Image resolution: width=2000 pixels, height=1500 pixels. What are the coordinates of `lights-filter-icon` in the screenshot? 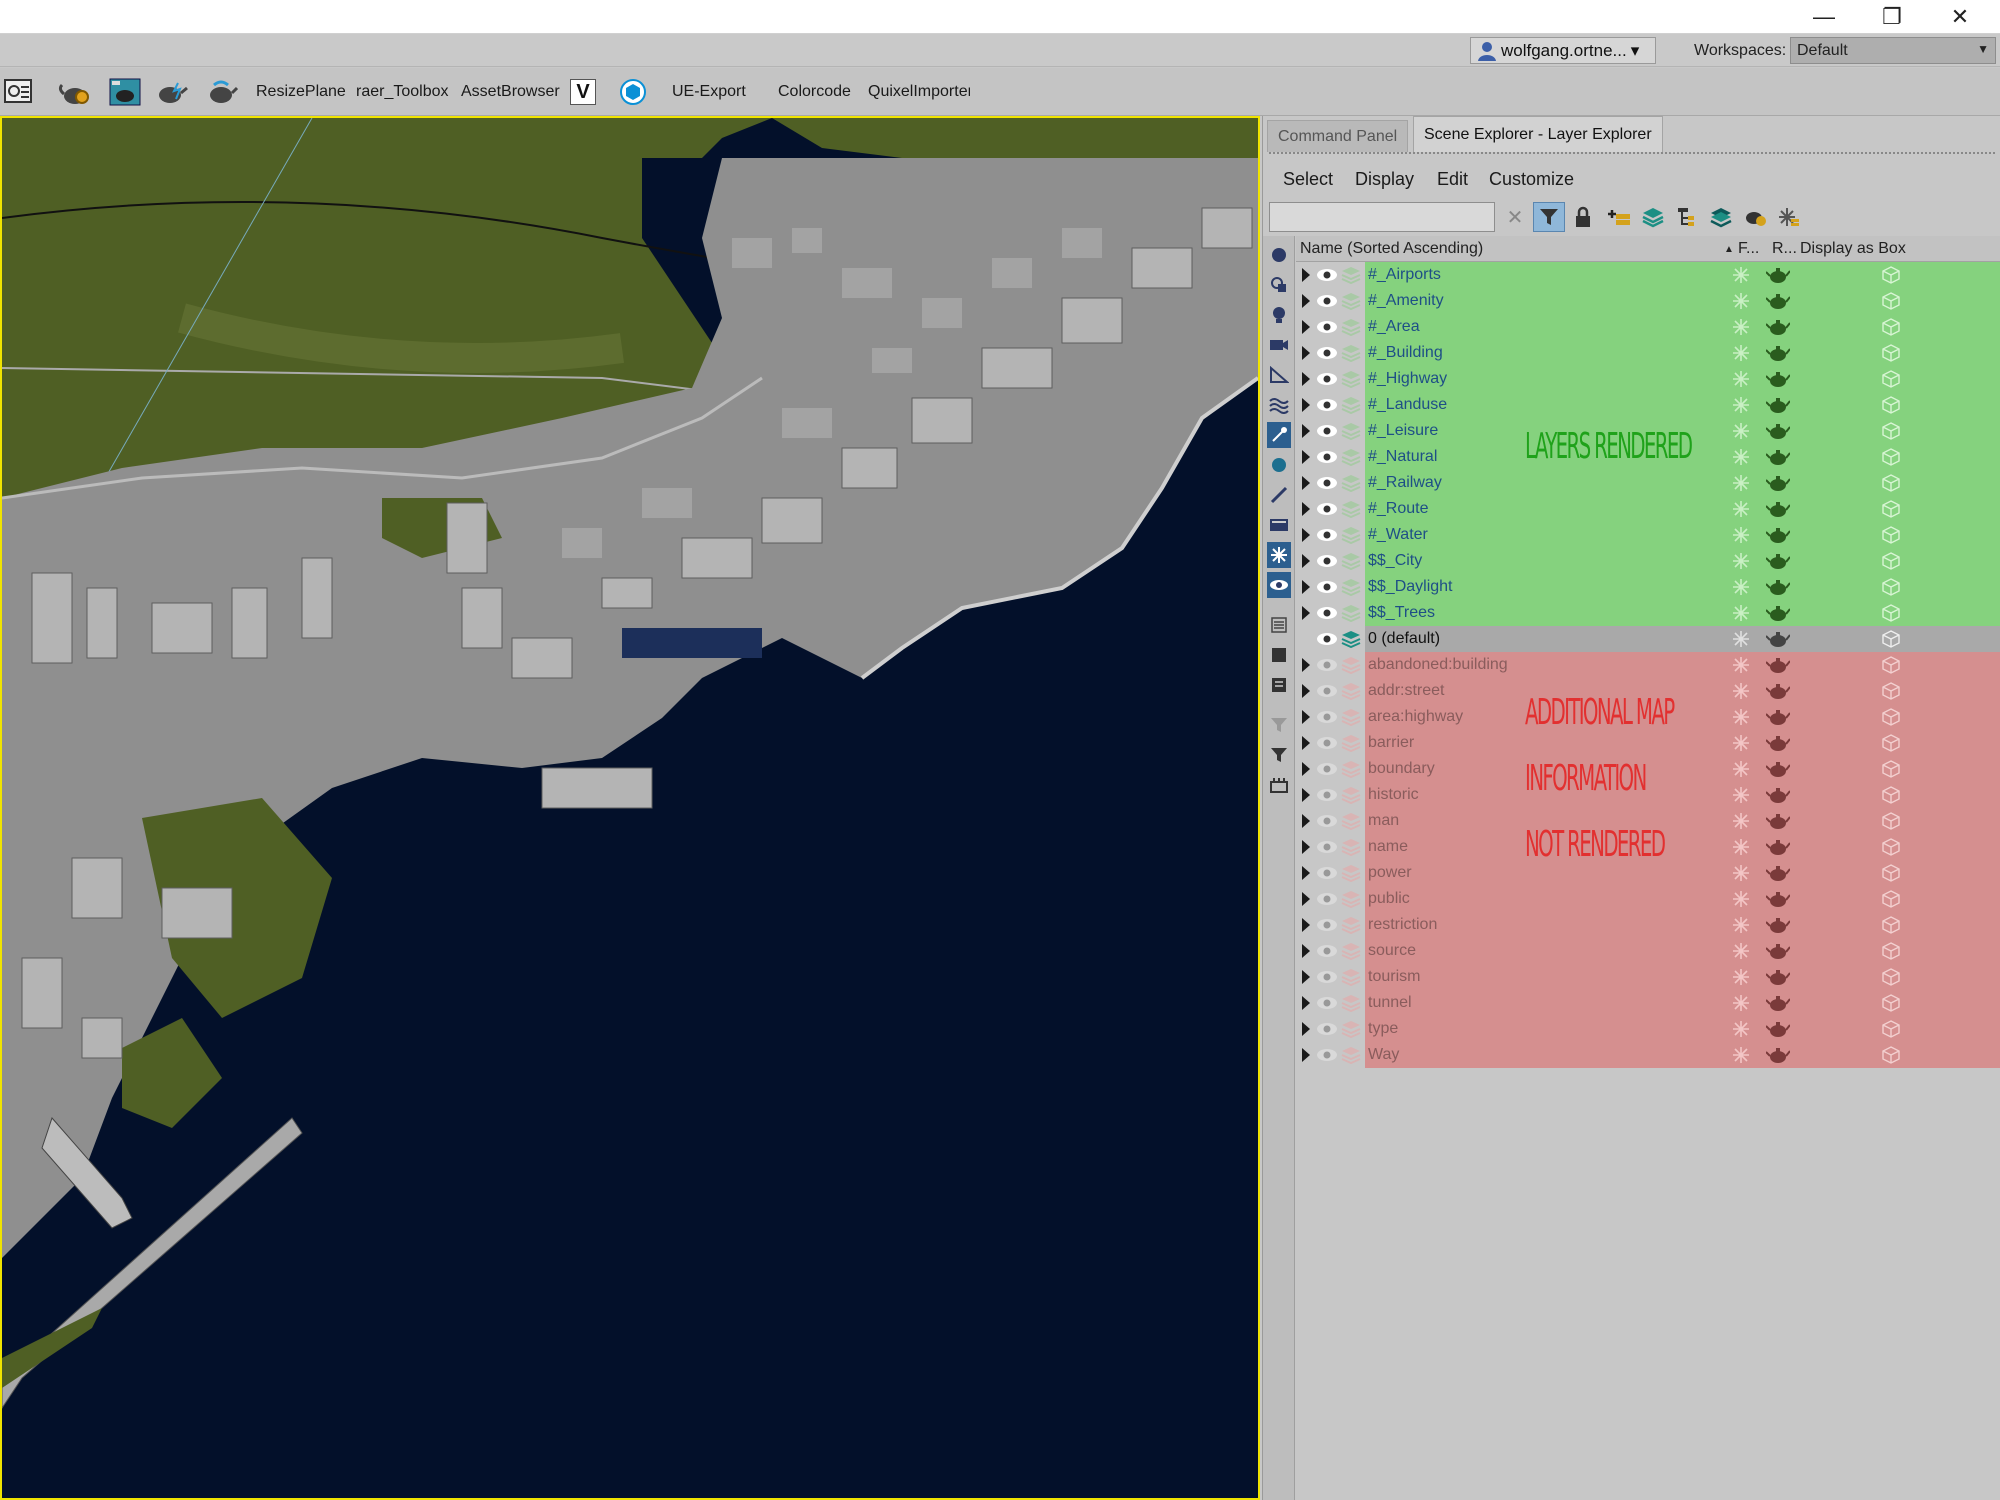 It's located at (1279, 315).